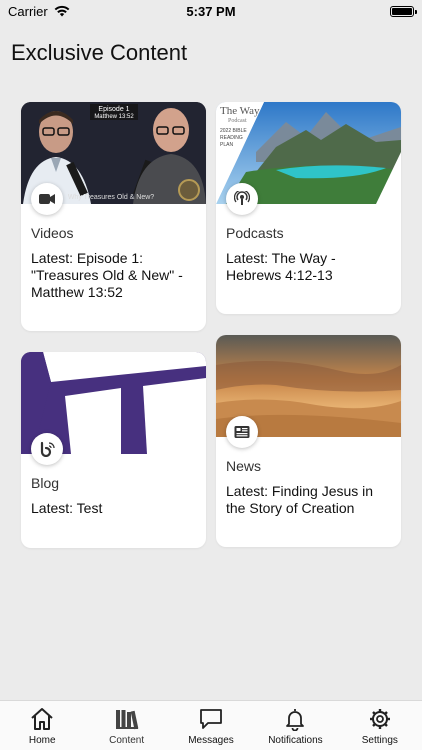  Describe the element at coordinates (42, 740) in the screenshot. I see `tab-home-label: Home` at that location.